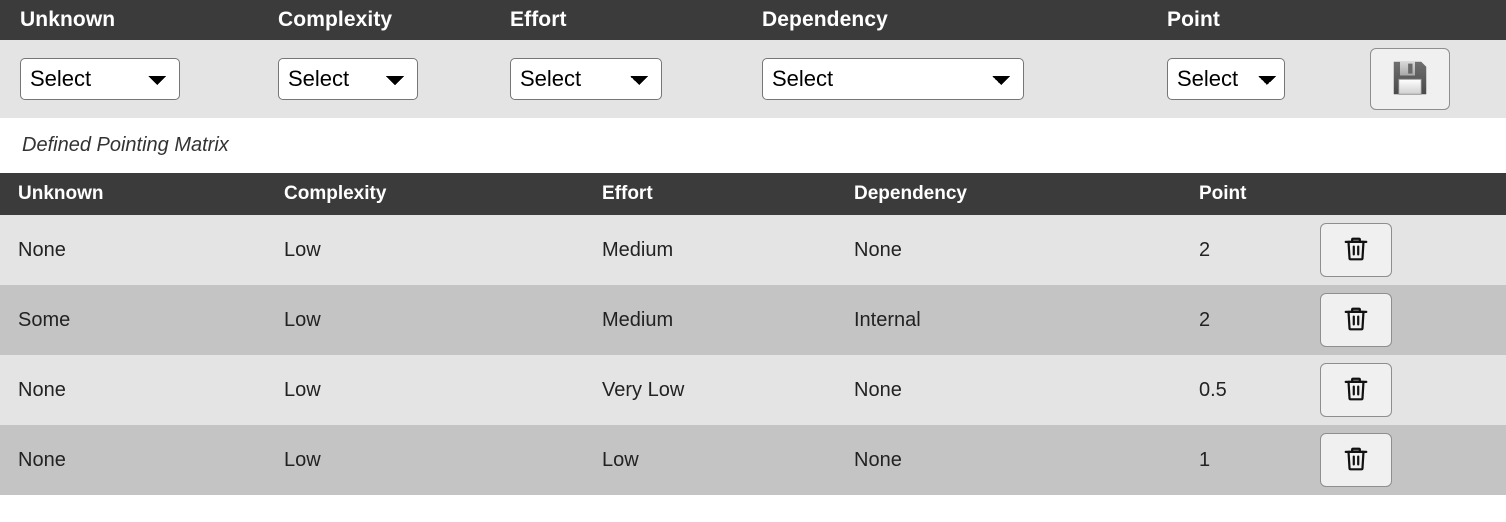  Describe the element at coordinates (753, 145) in the screenshot. I see `matrix-caption: Defined Pointing Matrix` at that location.